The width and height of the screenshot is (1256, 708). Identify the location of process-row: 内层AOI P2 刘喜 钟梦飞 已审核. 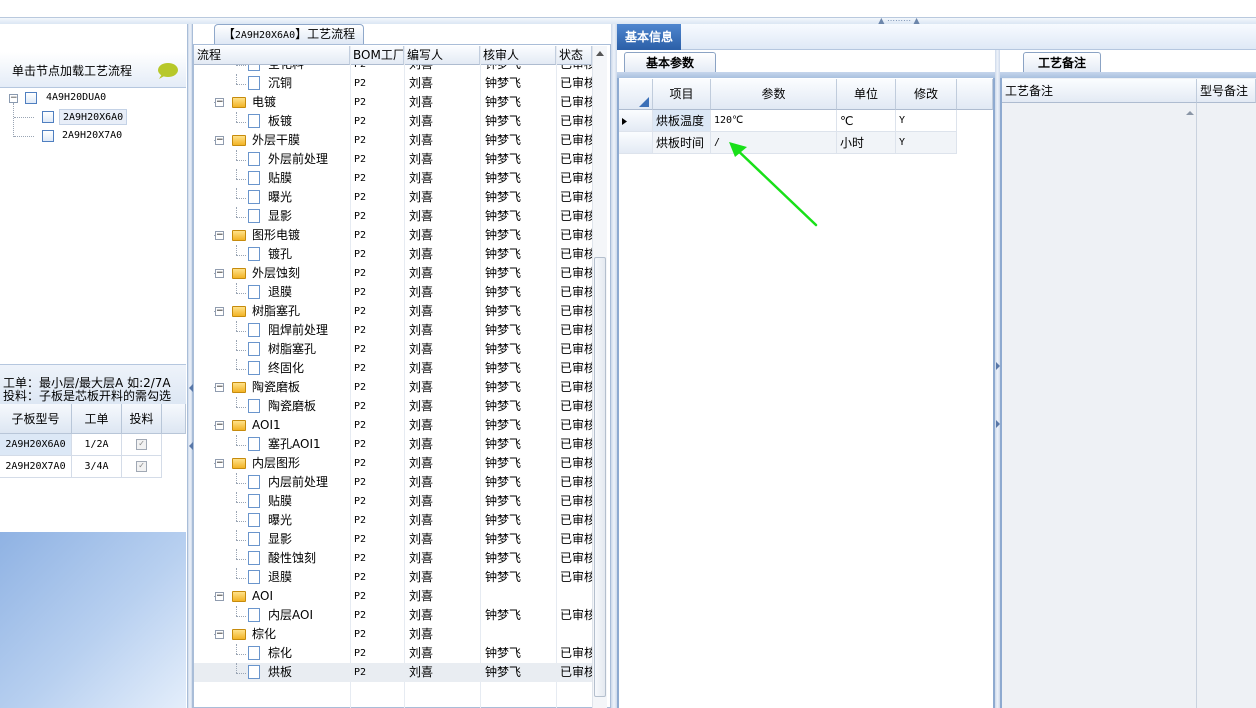
(393, 615).